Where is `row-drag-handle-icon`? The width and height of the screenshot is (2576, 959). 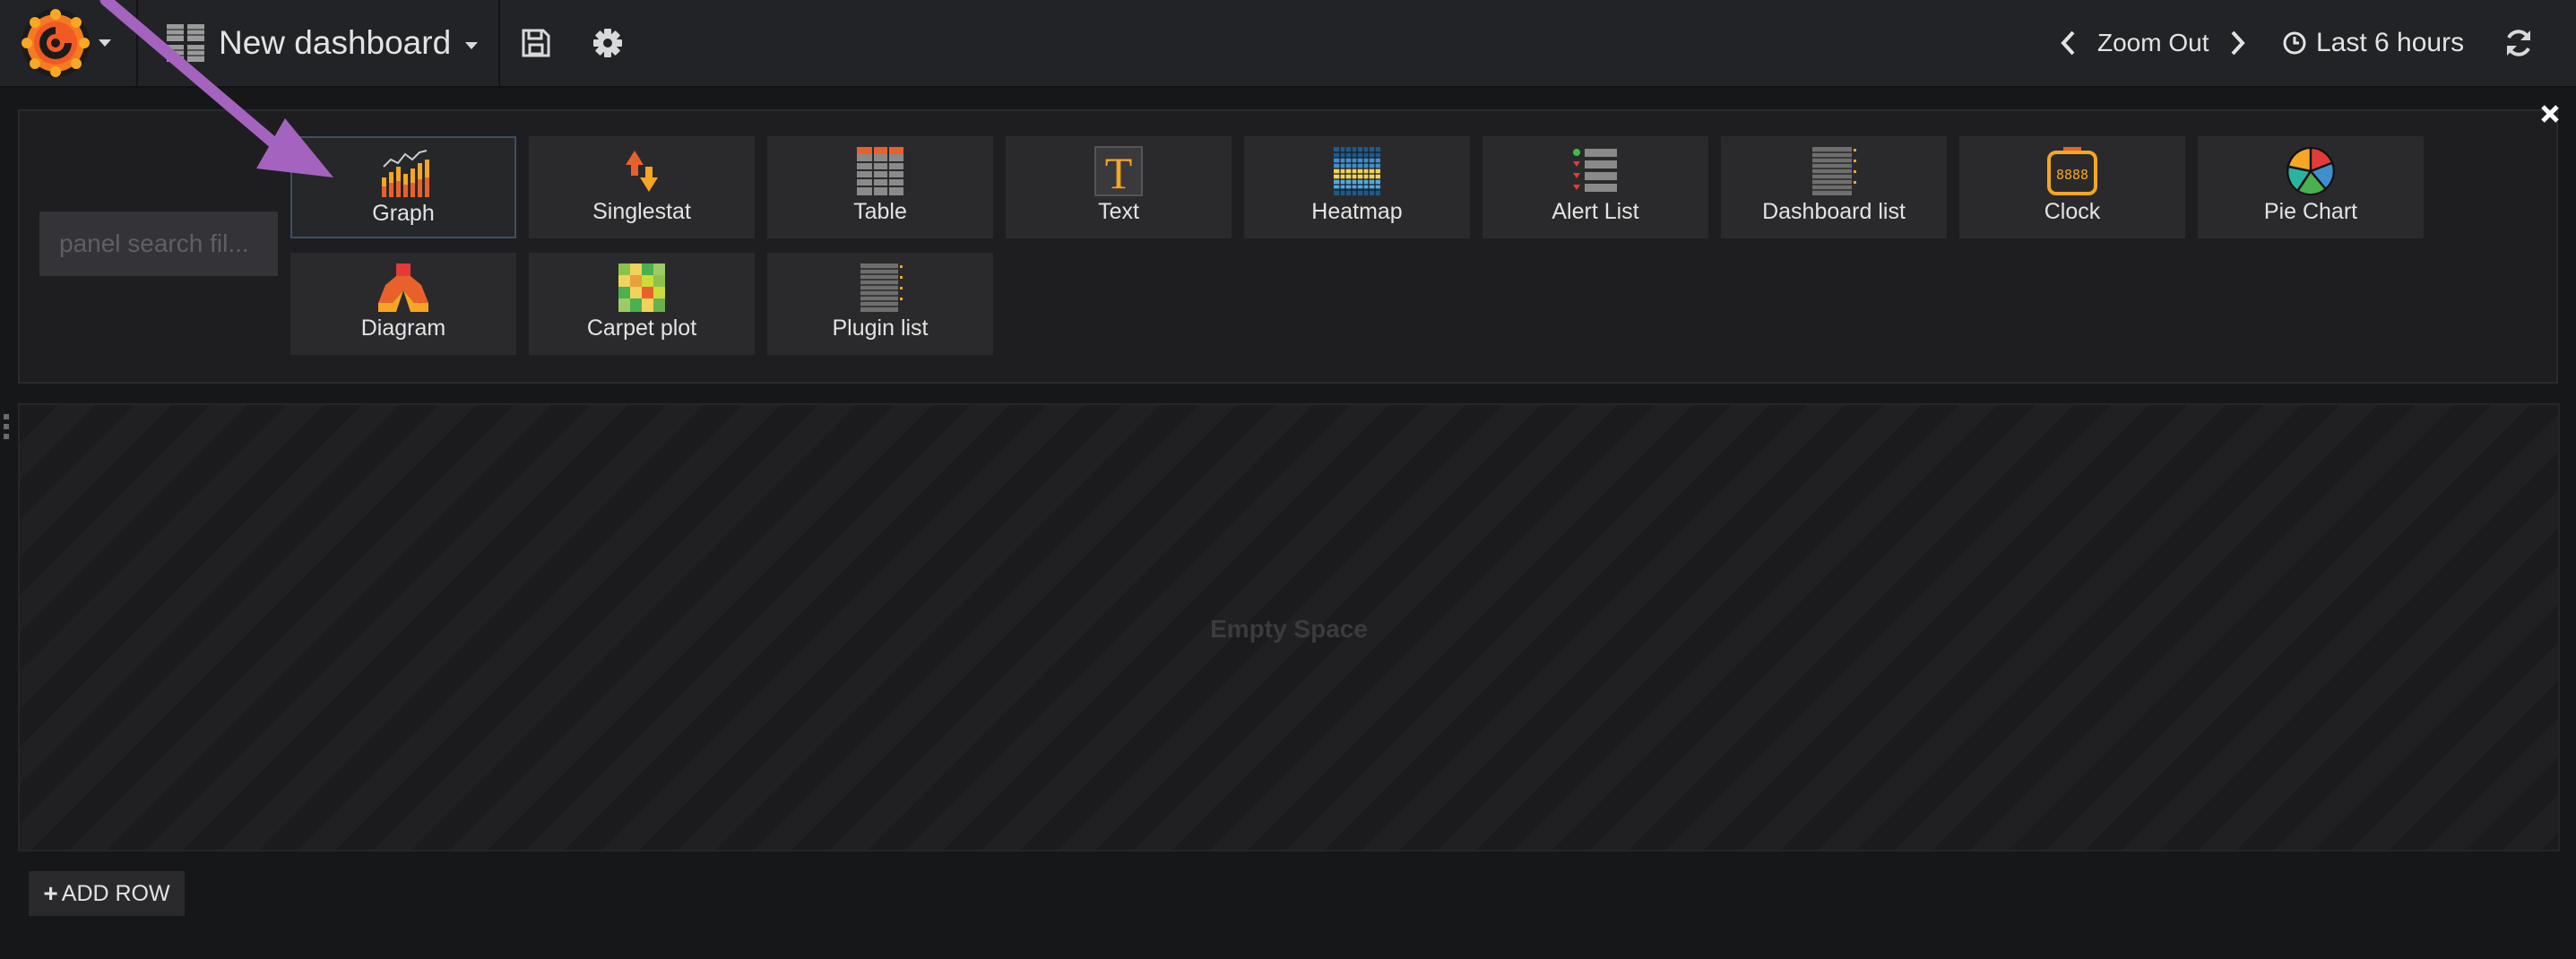 row-drag-handle-icon is located at coordinates (7, 427).